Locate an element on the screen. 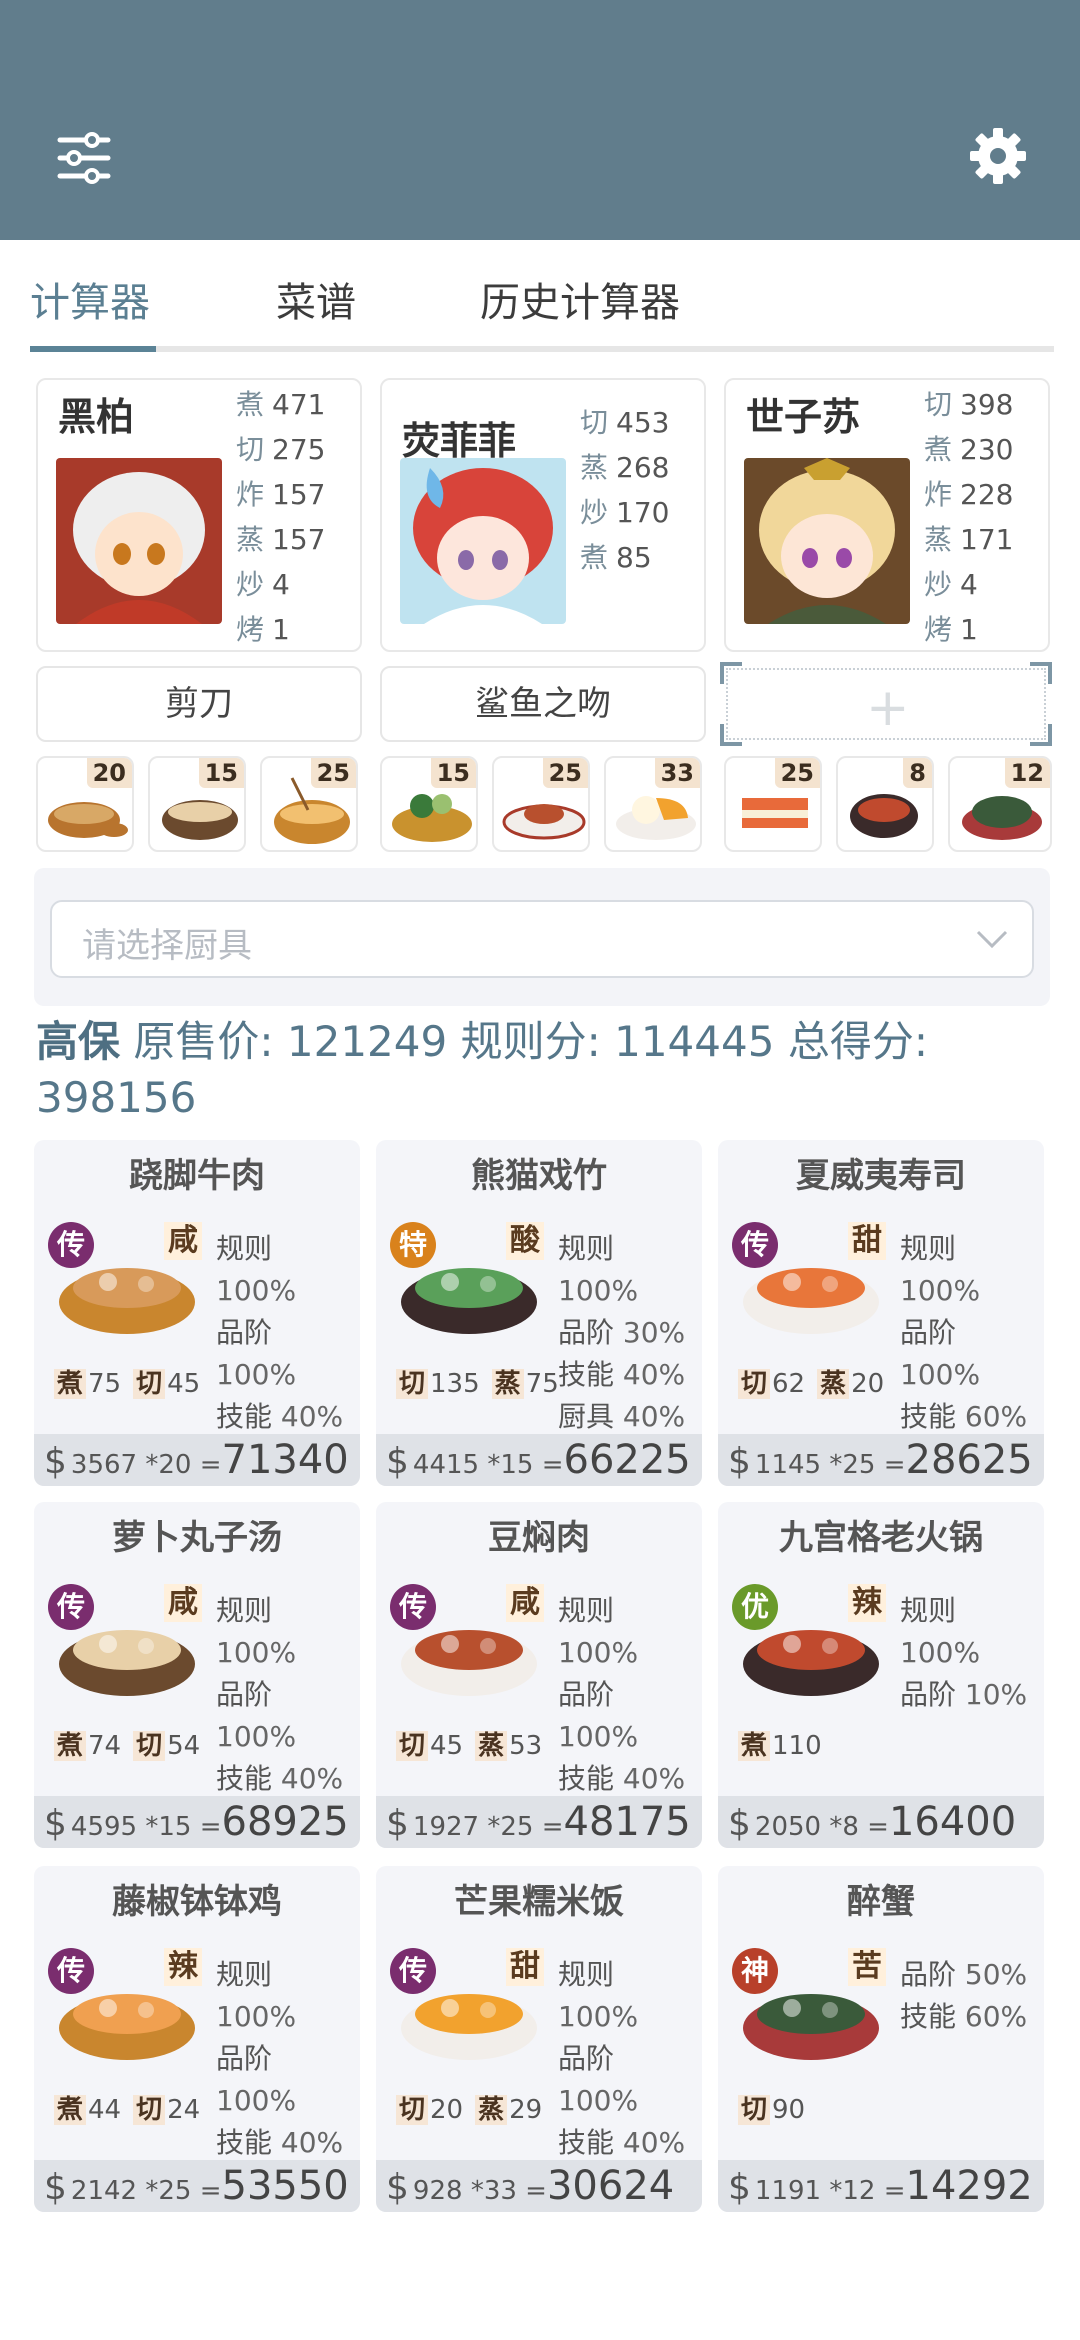  app-header is located at coordinates (540, 120).